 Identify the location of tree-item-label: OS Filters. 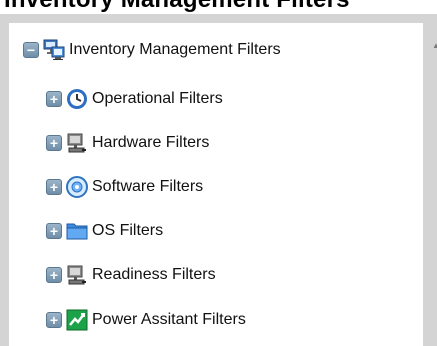
(128, 230).